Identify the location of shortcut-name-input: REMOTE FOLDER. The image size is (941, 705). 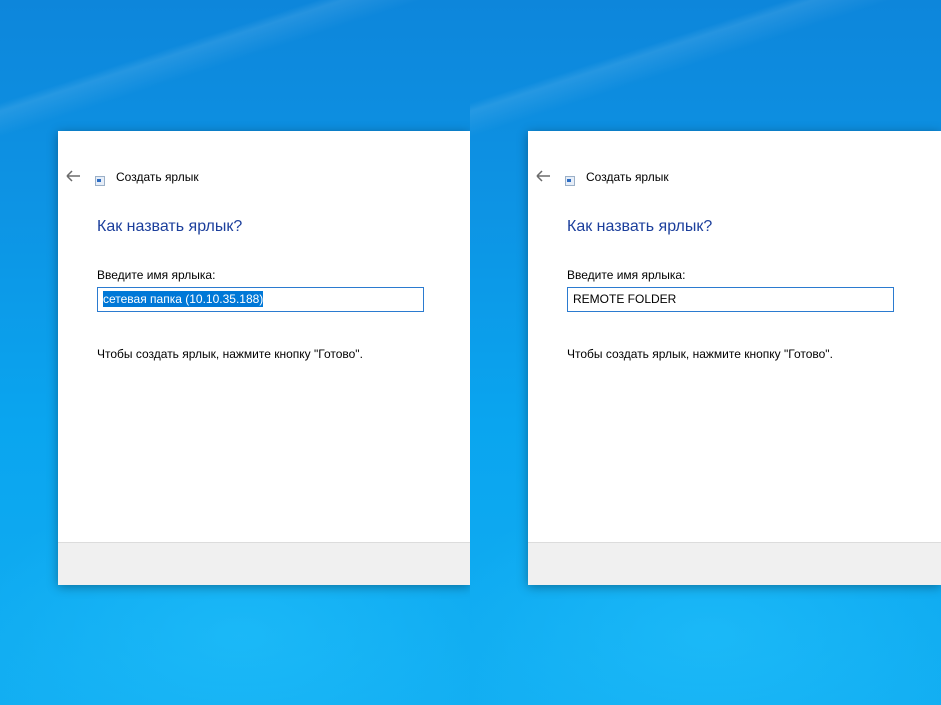
(730, 299).